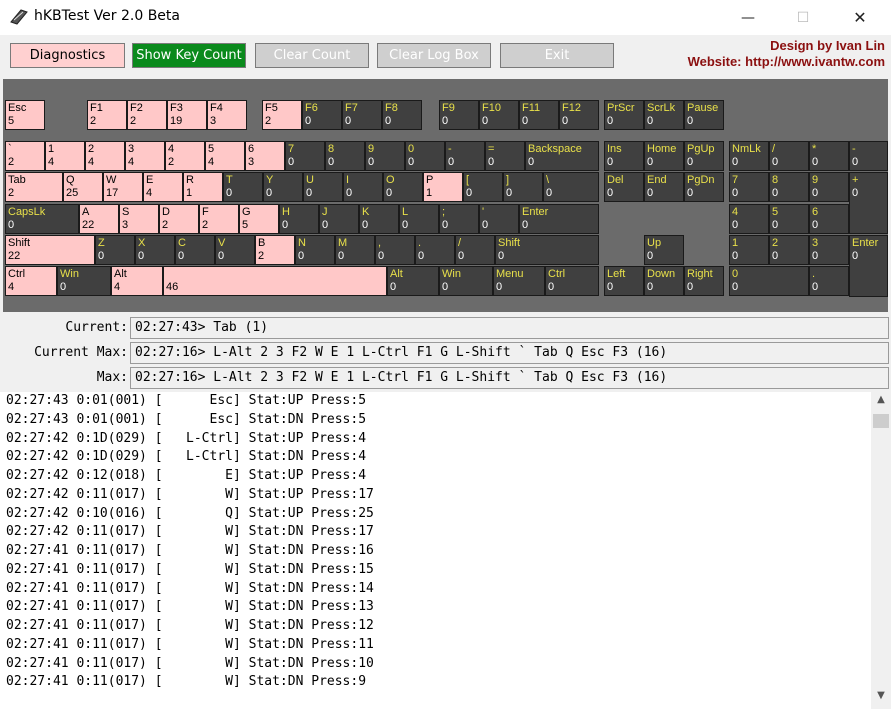 Image resolution: width=891 pixels, height=709 pixels. What do you see at coordinates (176, 121) in the screenshot?
I see `key-count: 19` at bounding box center [176, 121].